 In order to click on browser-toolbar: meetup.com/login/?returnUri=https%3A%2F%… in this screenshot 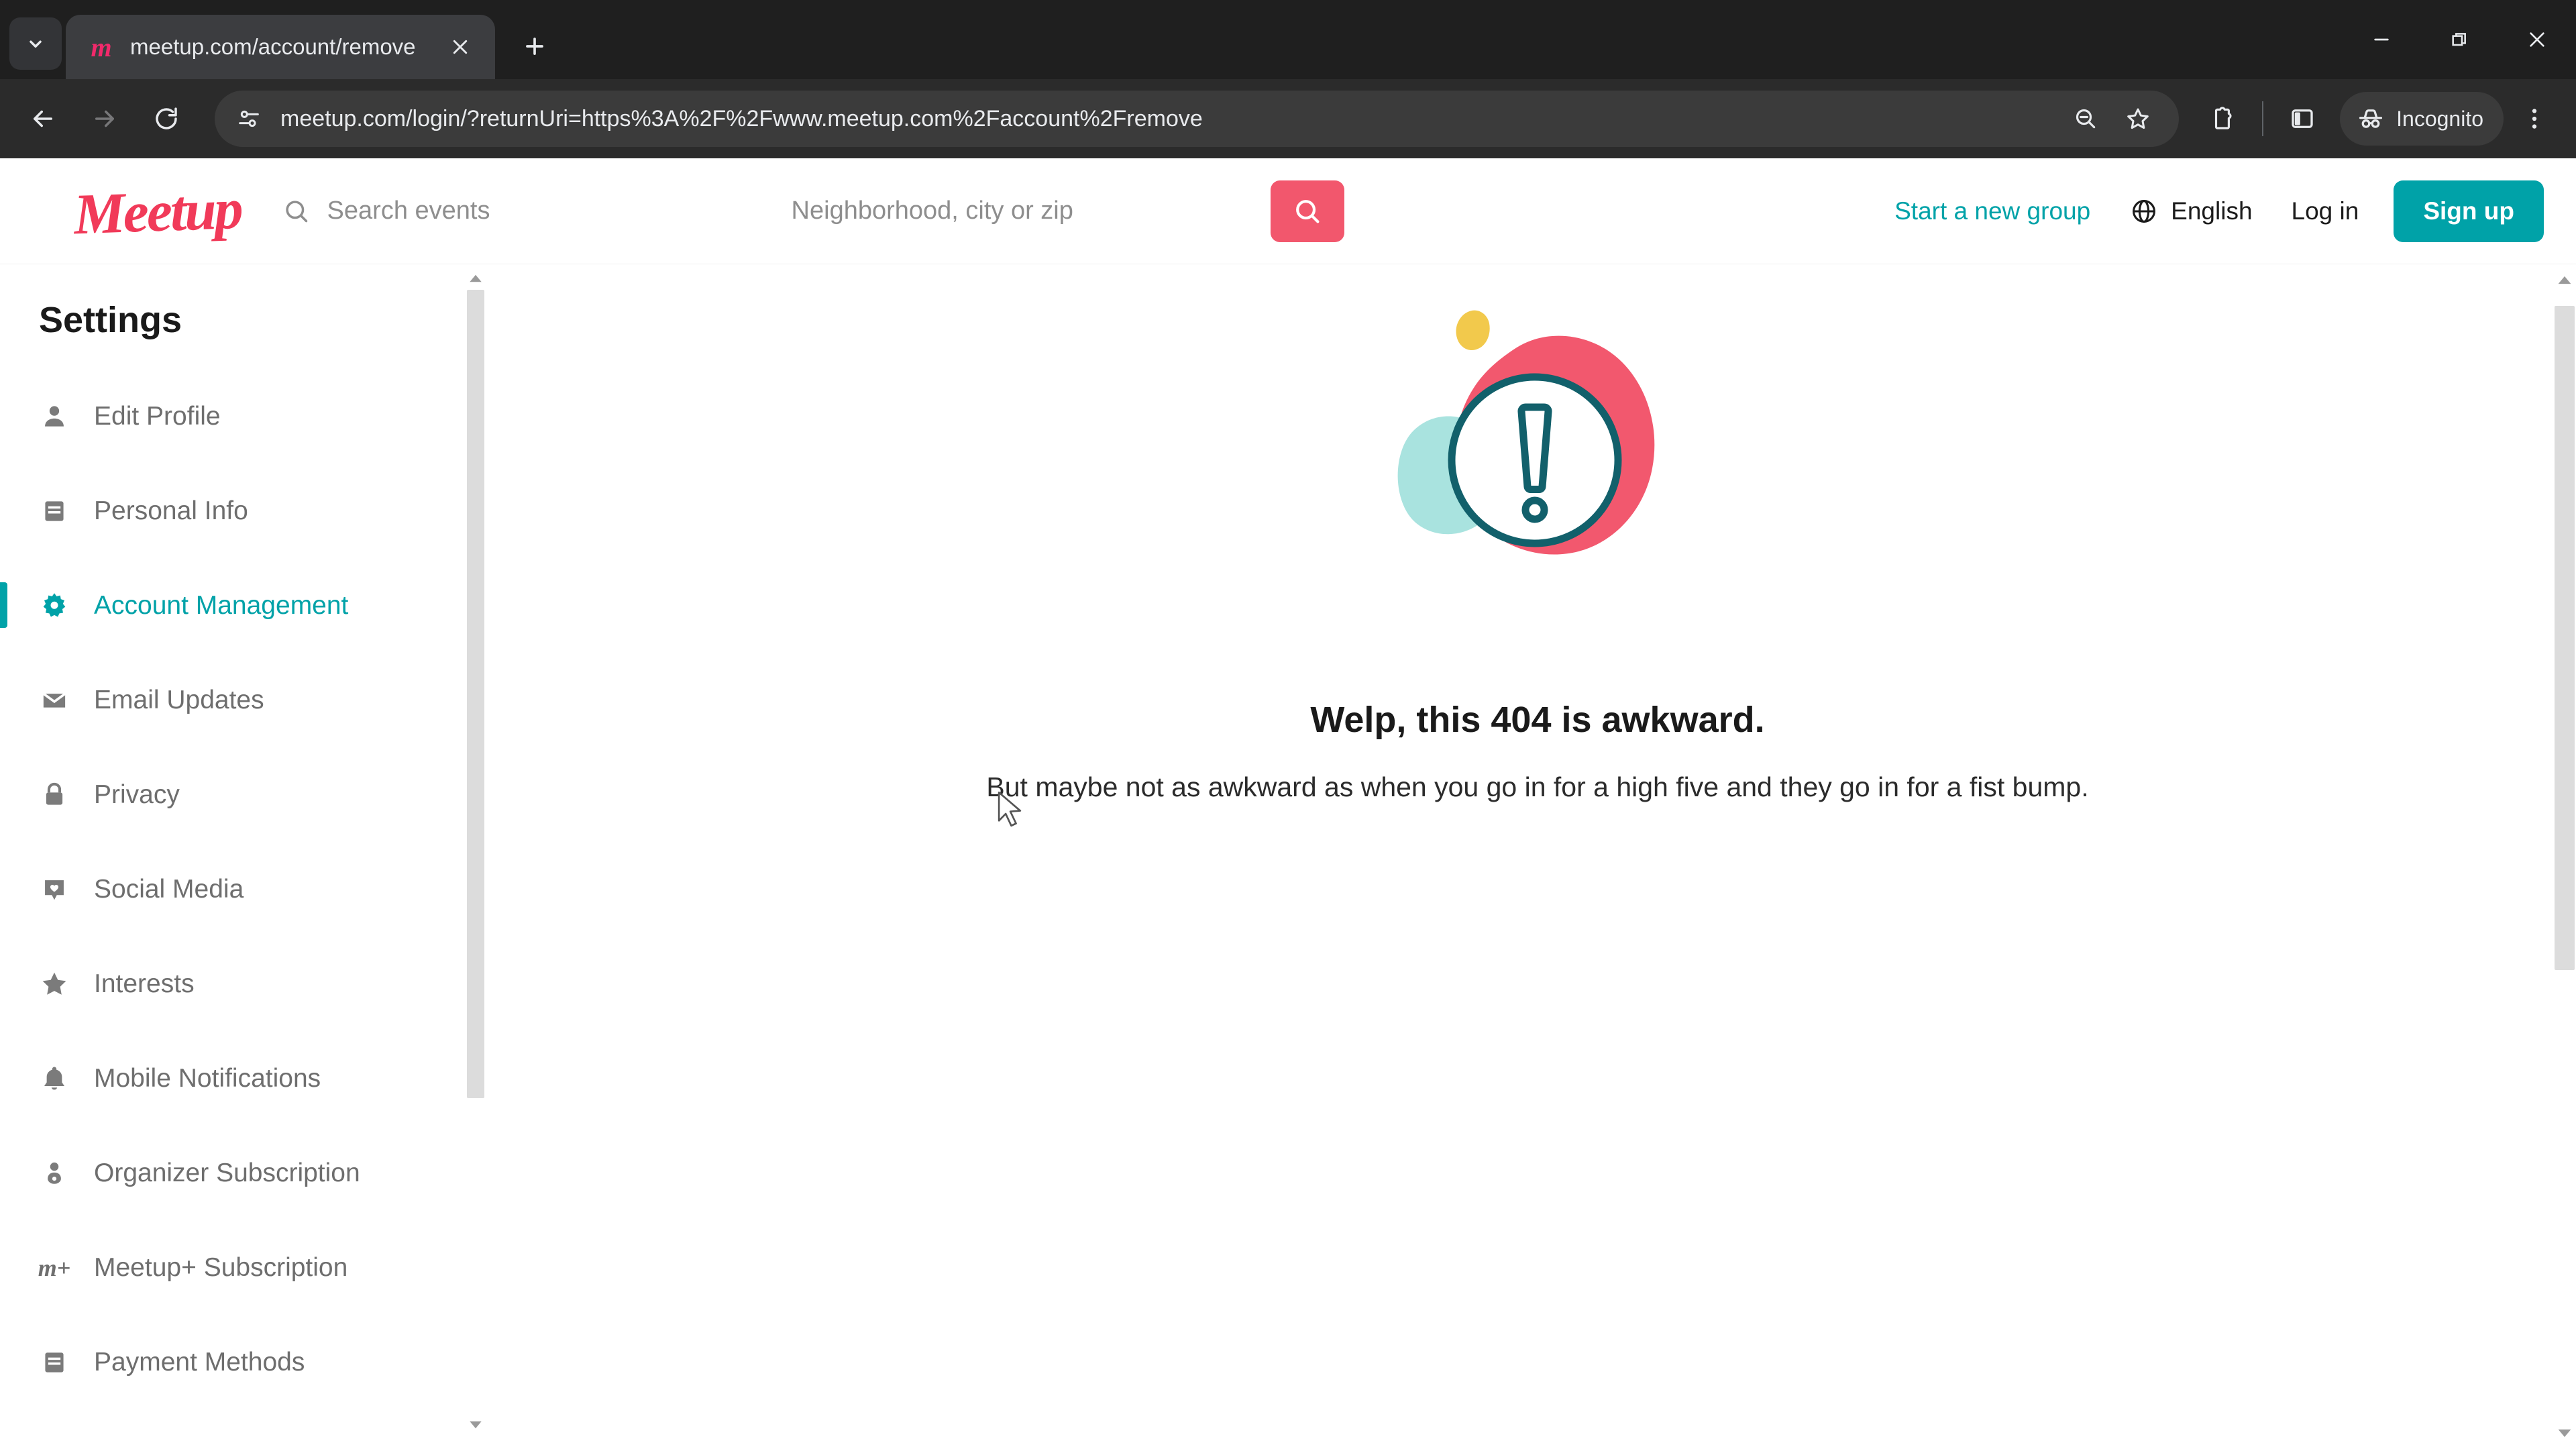, I will do `click(1288, 118)`.